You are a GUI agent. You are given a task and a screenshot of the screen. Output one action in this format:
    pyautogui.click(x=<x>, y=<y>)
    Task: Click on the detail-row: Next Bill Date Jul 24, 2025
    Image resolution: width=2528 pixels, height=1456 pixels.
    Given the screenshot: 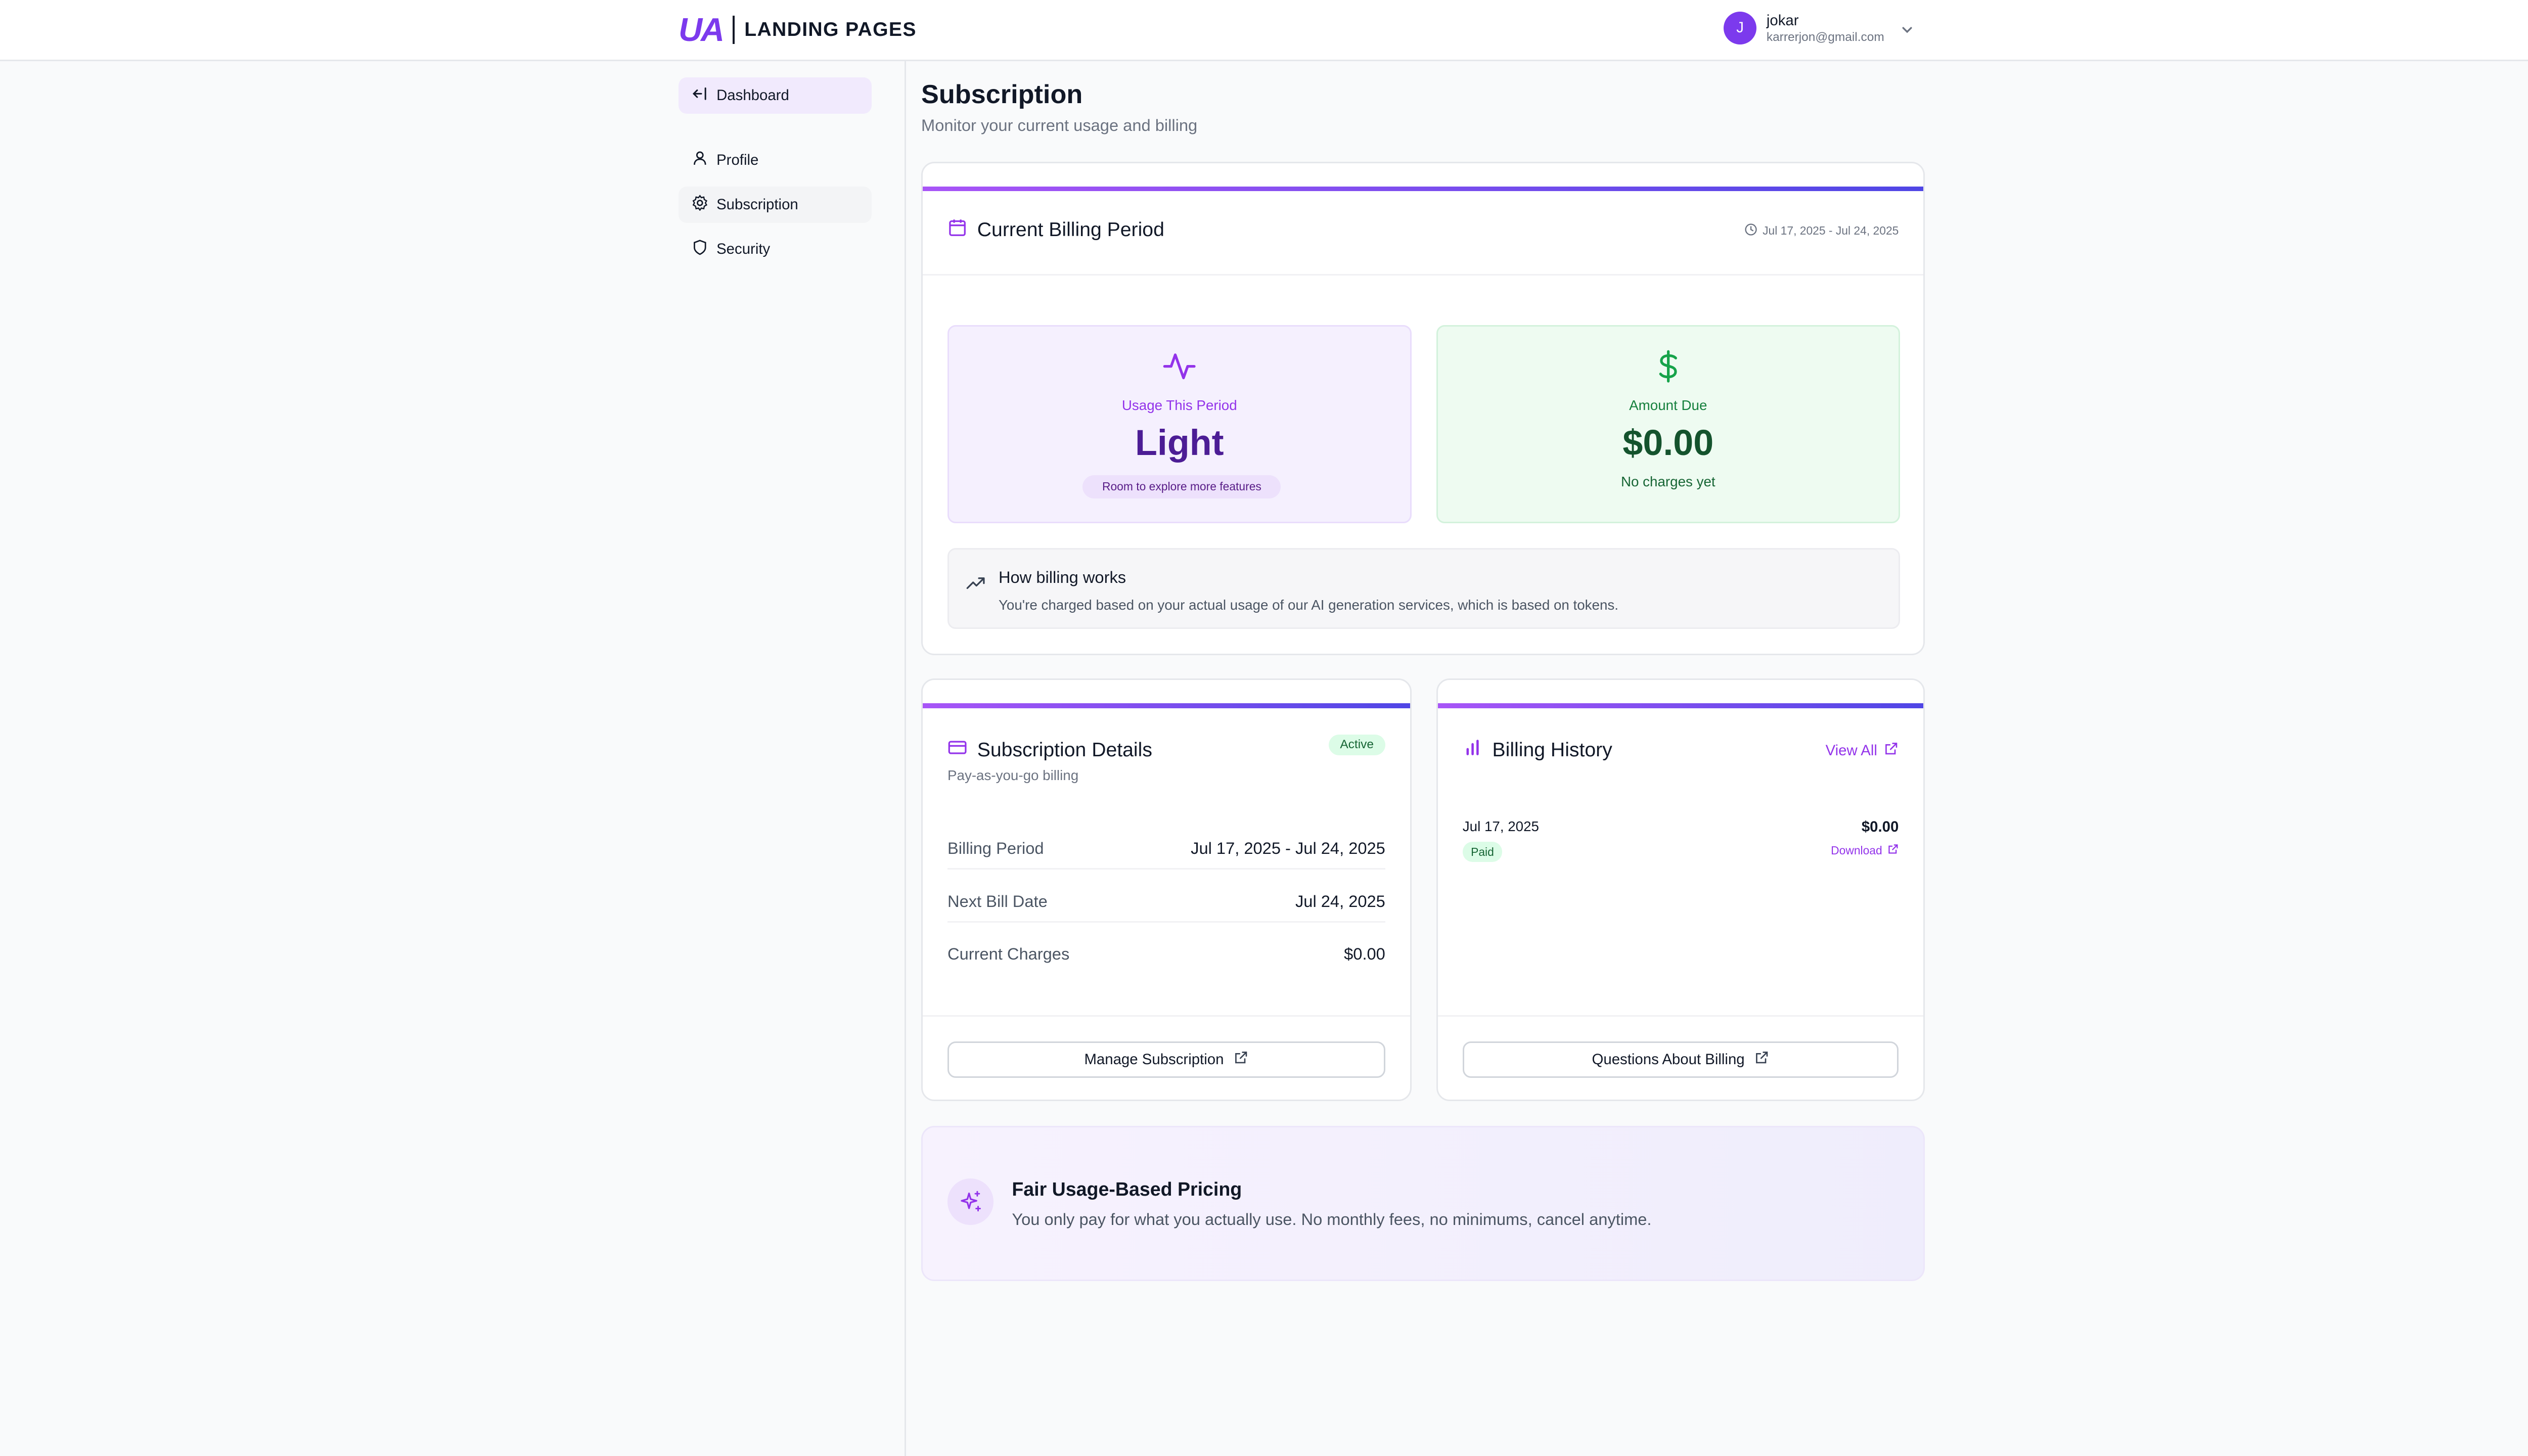 What is the action you would take?
    pyautogui.click(x=1166, y=902)
    